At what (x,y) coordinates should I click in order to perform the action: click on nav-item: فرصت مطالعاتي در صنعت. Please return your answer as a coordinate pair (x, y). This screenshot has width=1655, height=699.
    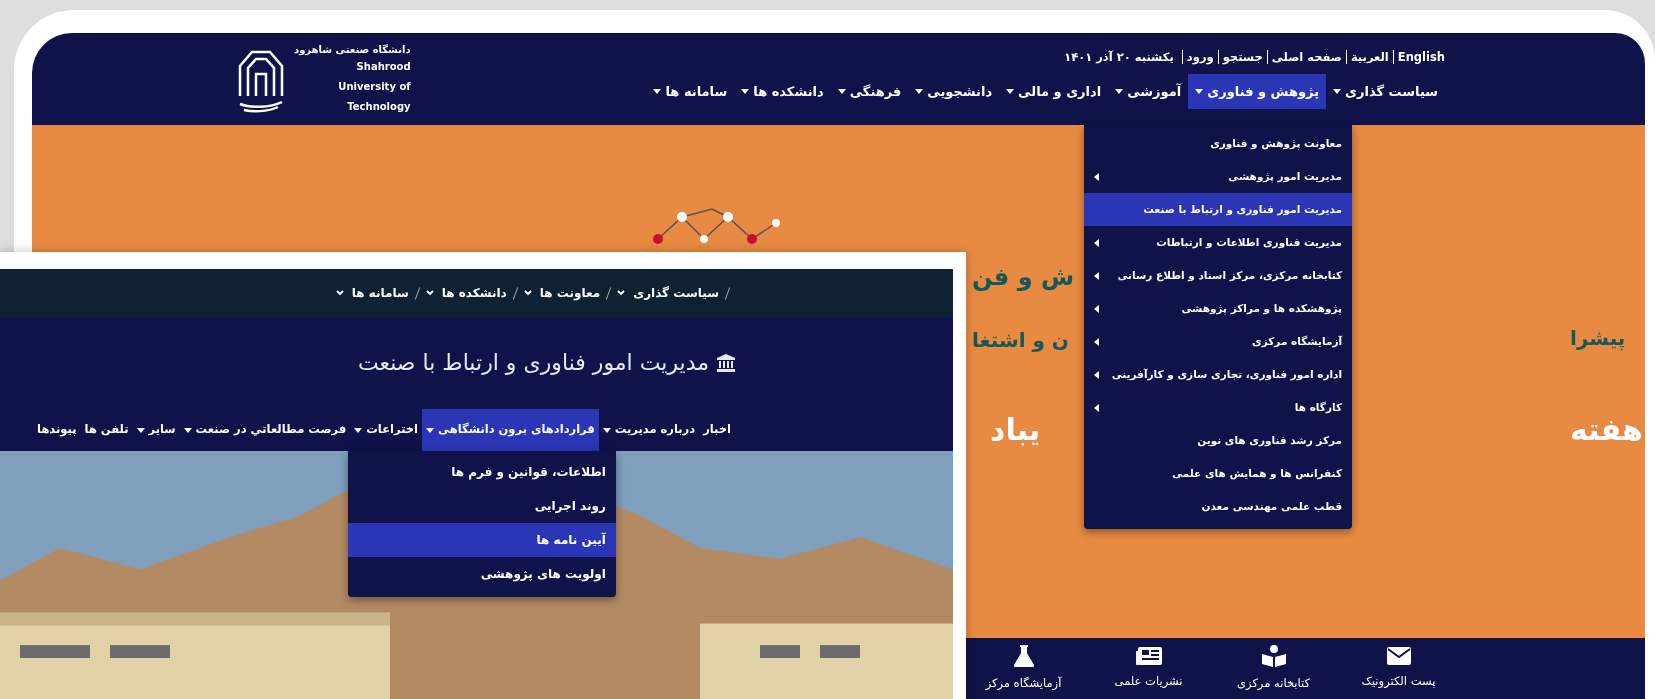
    Looking at the image, I should click on (265, 430).